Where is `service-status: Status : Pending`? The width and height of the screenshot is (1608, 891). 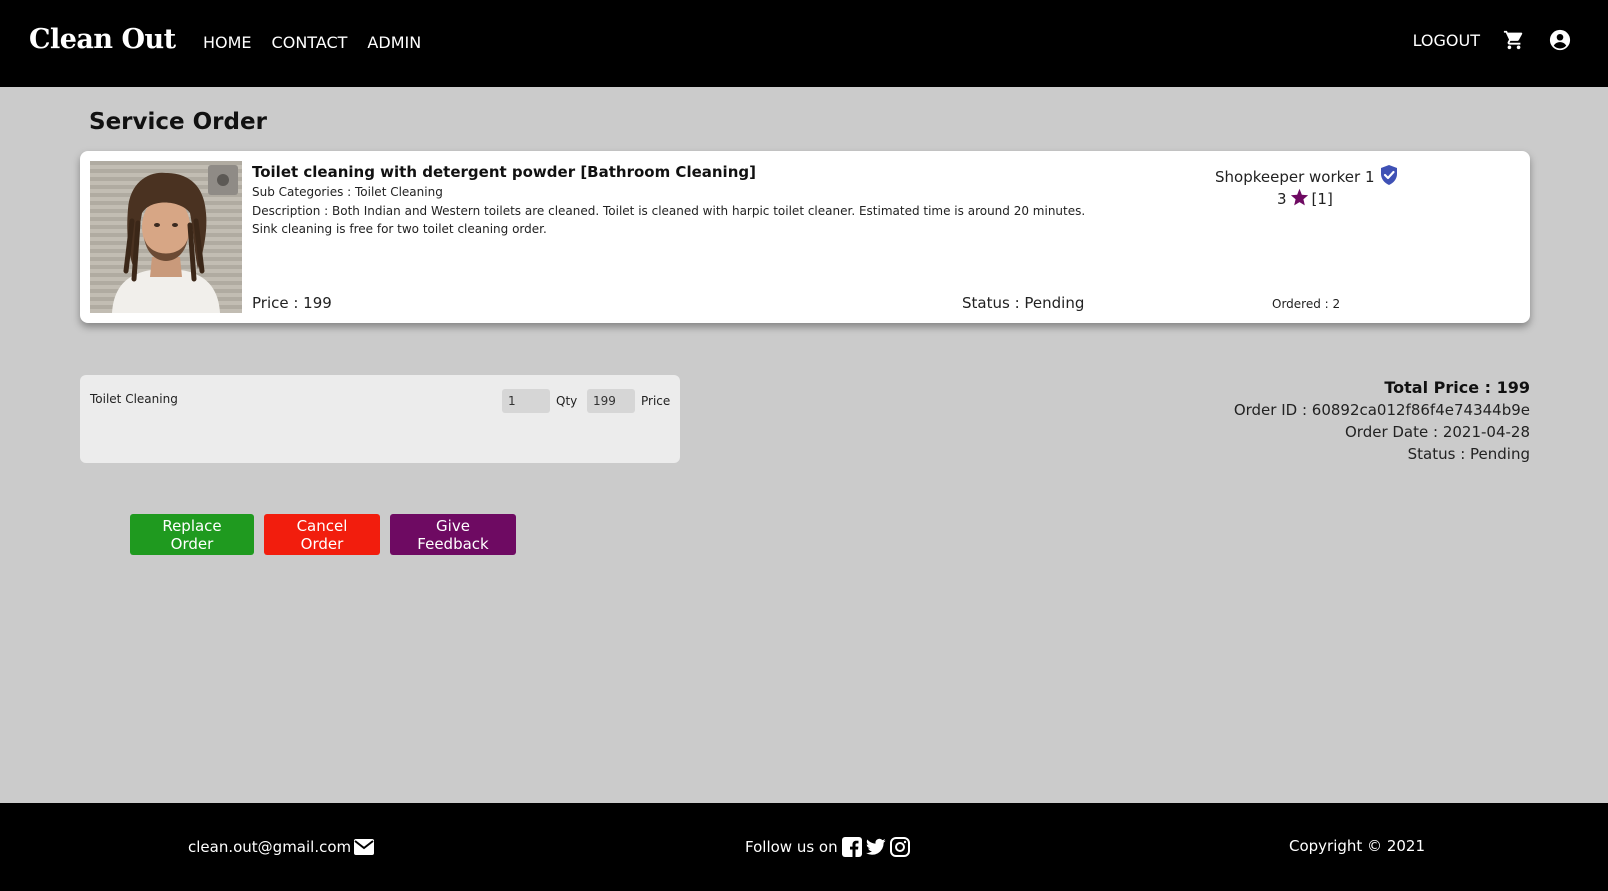 service-status: Status : Pending is located at coordinates (1023, 303).